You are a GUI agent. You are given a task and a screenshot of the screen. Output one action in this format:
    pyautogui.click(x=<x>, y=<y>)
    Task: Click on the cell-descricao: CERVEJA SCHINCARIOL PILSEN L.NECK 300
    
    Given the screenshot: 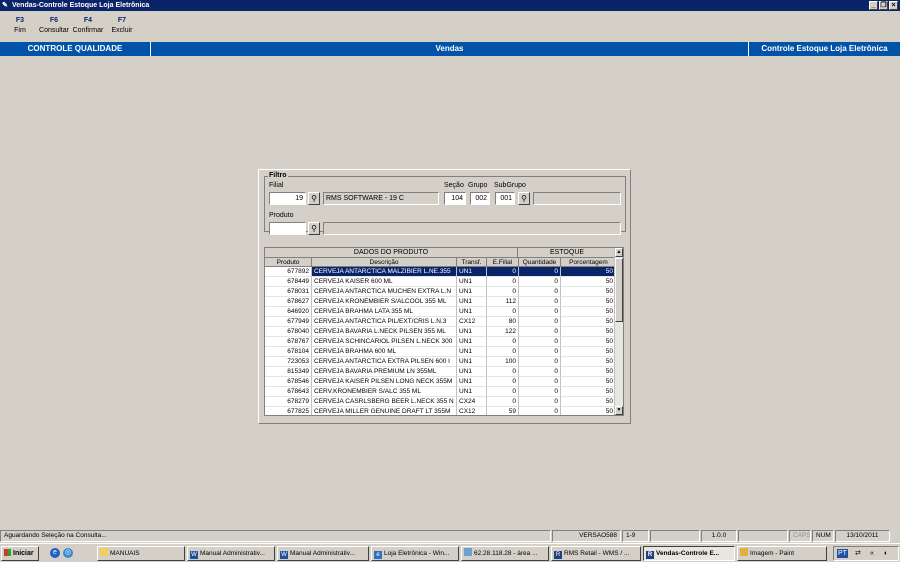 What is the action you would take?
    pyautogui.click(x=384, y=342)
    